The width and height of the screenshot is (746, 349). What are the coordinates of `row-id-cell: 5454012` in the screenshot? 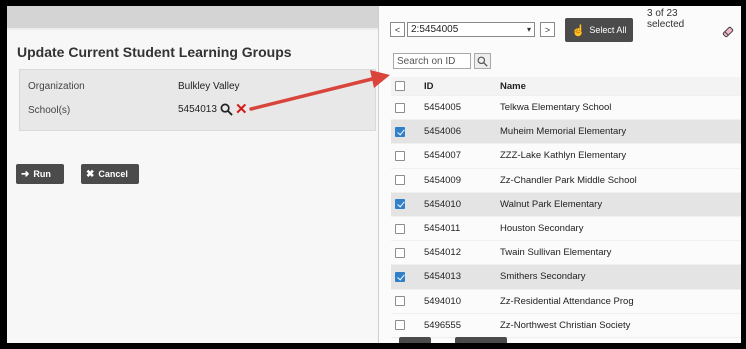 It's located at (442, 253).